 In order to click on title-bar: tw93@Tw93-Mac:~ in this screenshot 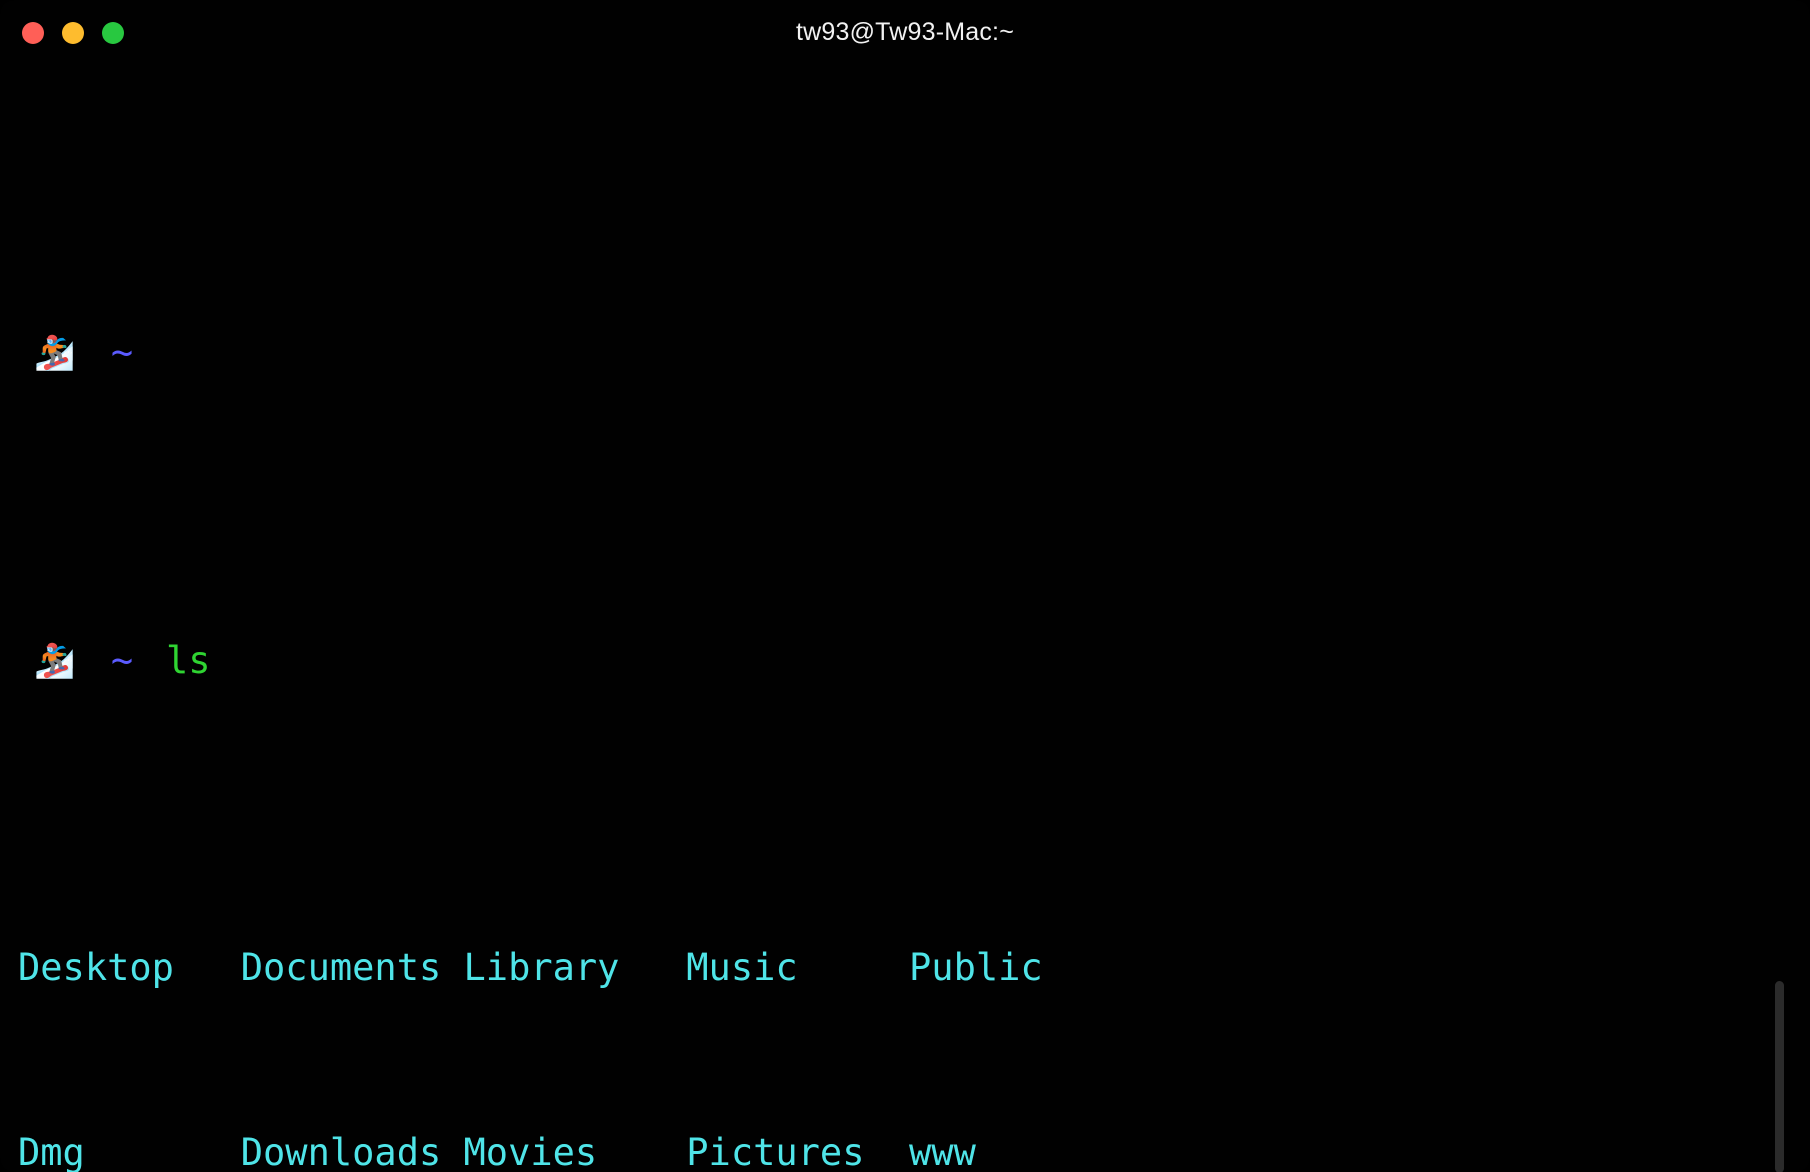, I will do `click(905, 33)`.